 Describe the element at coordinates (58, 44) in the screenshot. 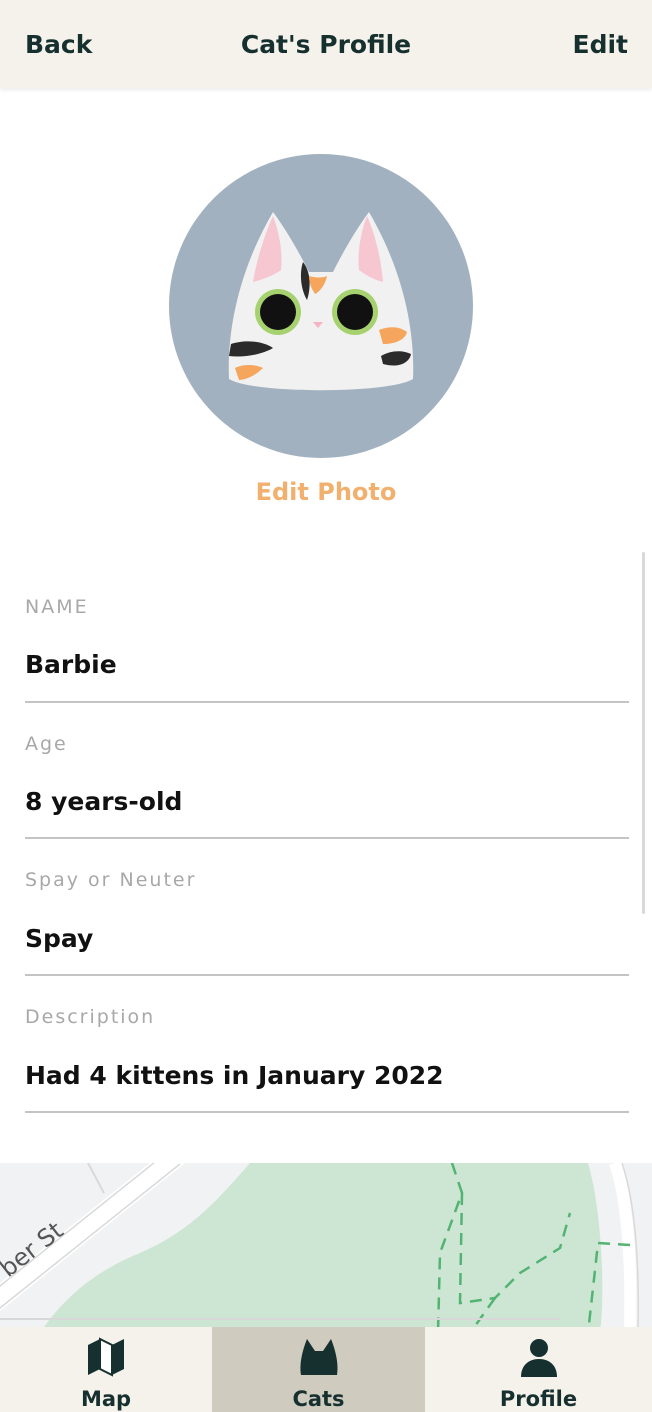

I see `back-button: Back` at that location.